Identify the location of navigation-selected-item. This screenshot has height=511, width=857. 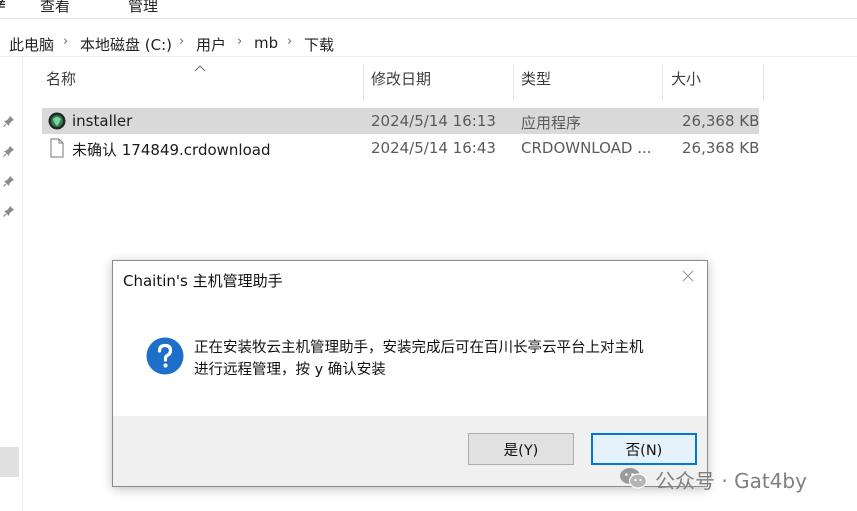
(9, 462).